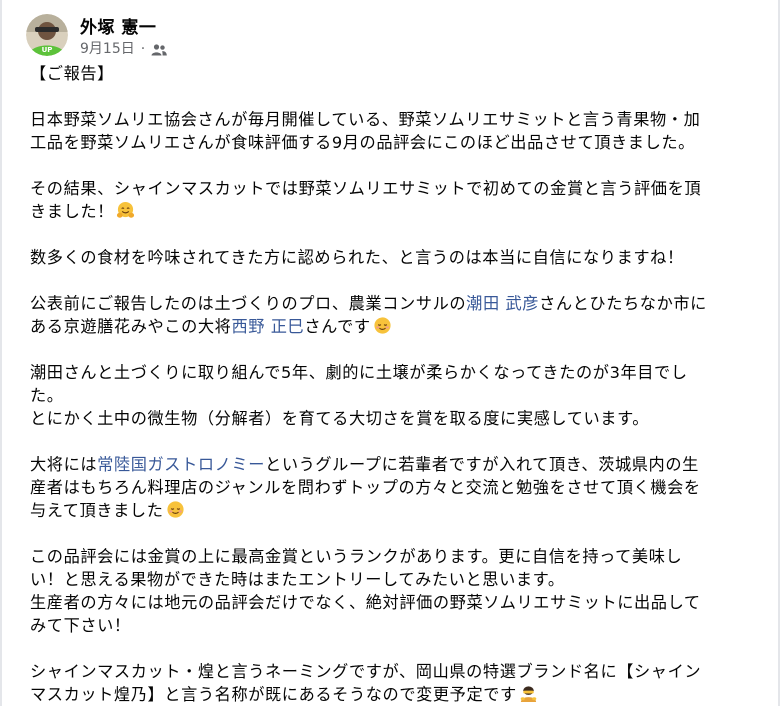  I want to click on post-subline: 9月15日 ·, so click(123, 49).